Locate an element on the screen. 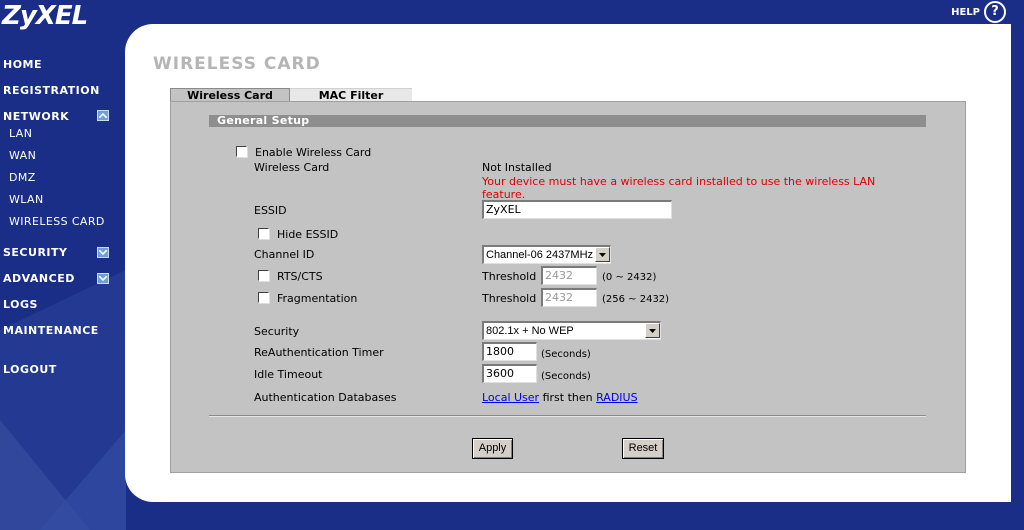  auth-databases-value: Local User first then RADIUS is located at coordinates (560, 397).